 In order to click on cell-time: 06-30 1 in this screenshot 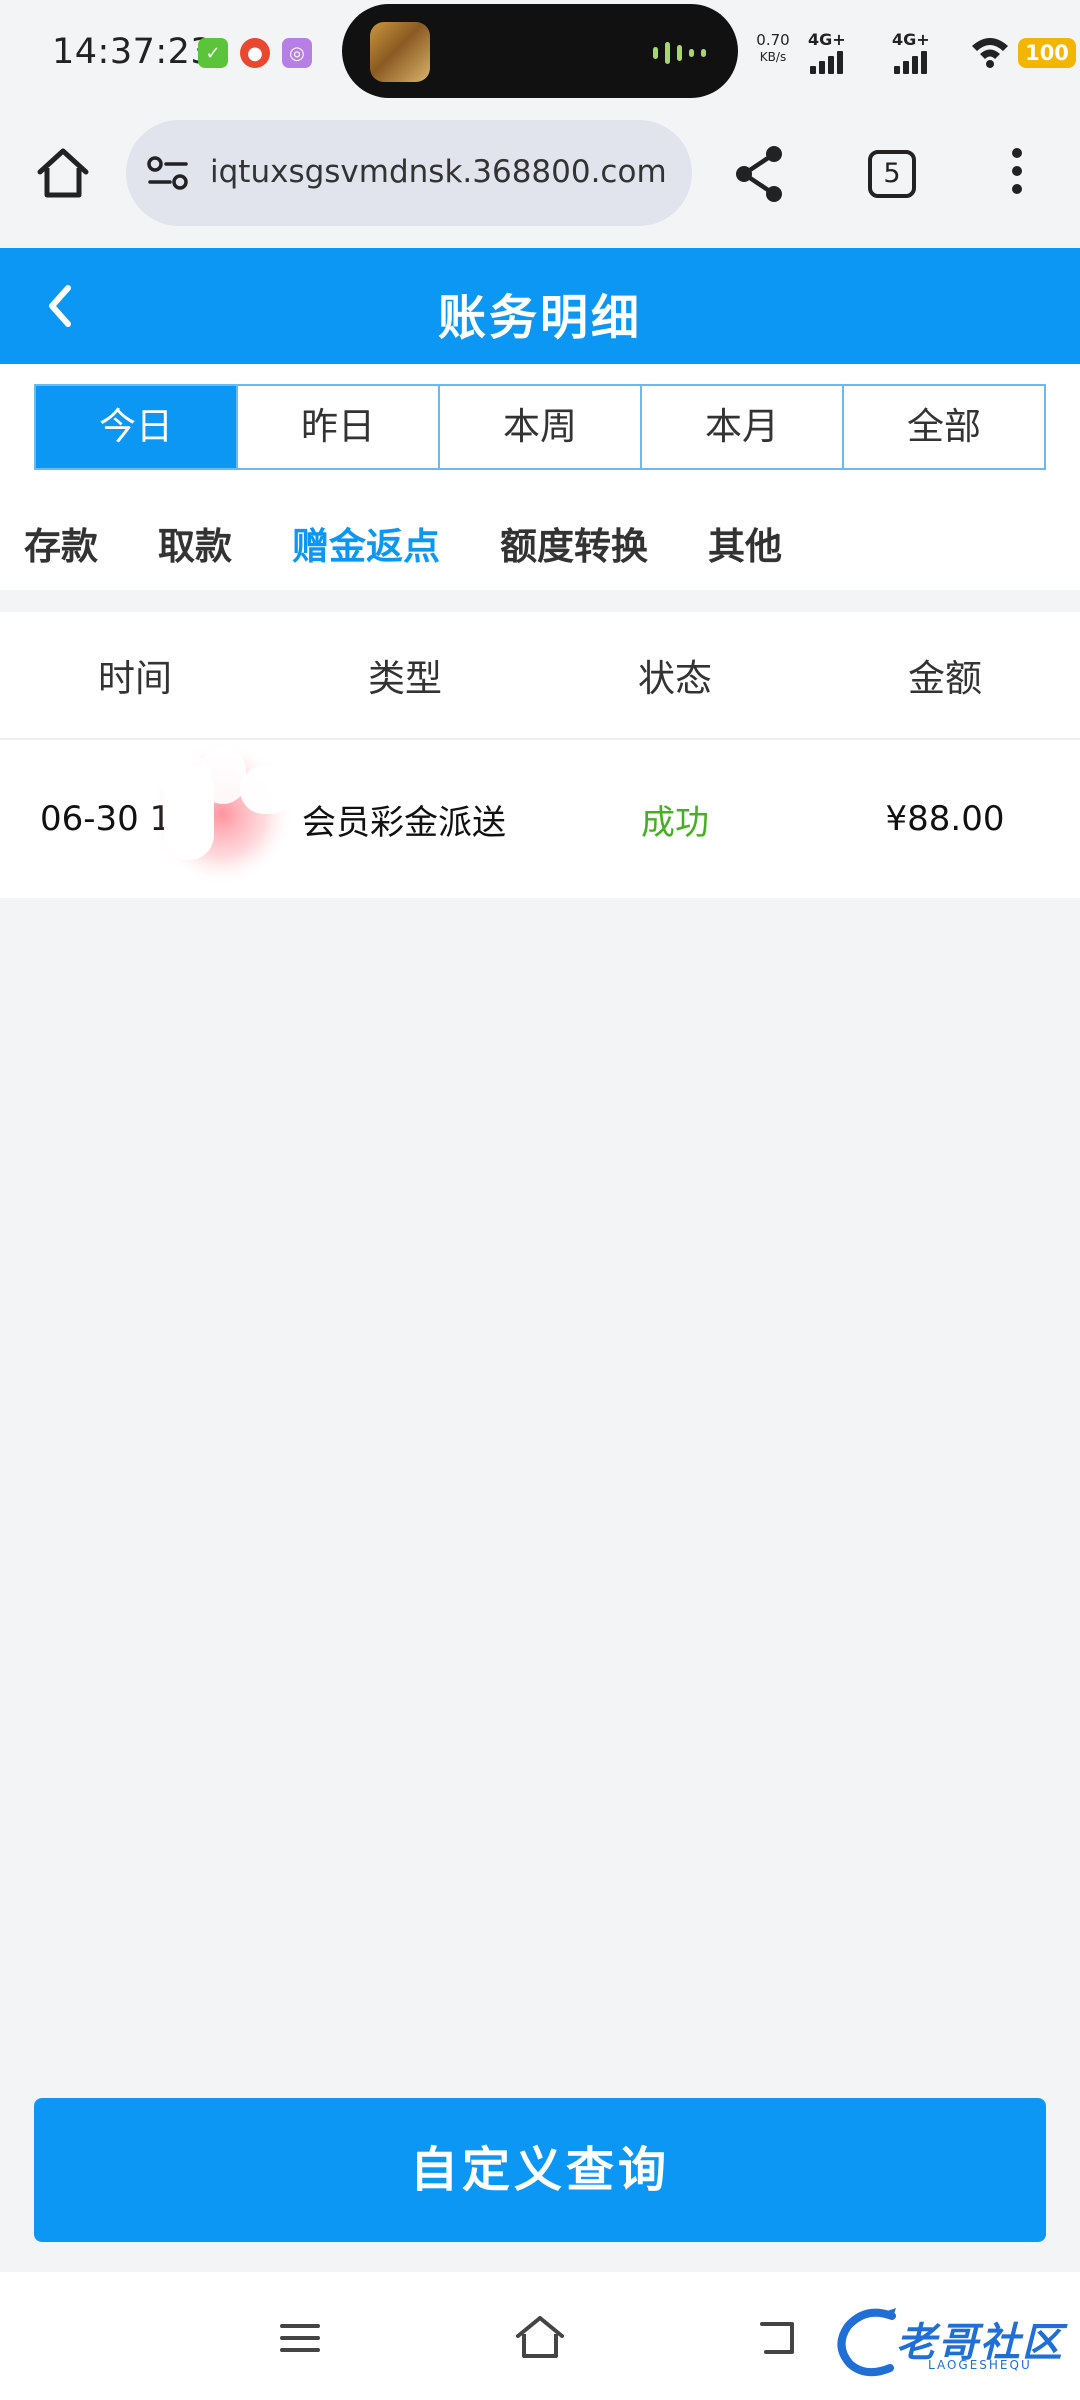, I will do `click(106, 819)`.